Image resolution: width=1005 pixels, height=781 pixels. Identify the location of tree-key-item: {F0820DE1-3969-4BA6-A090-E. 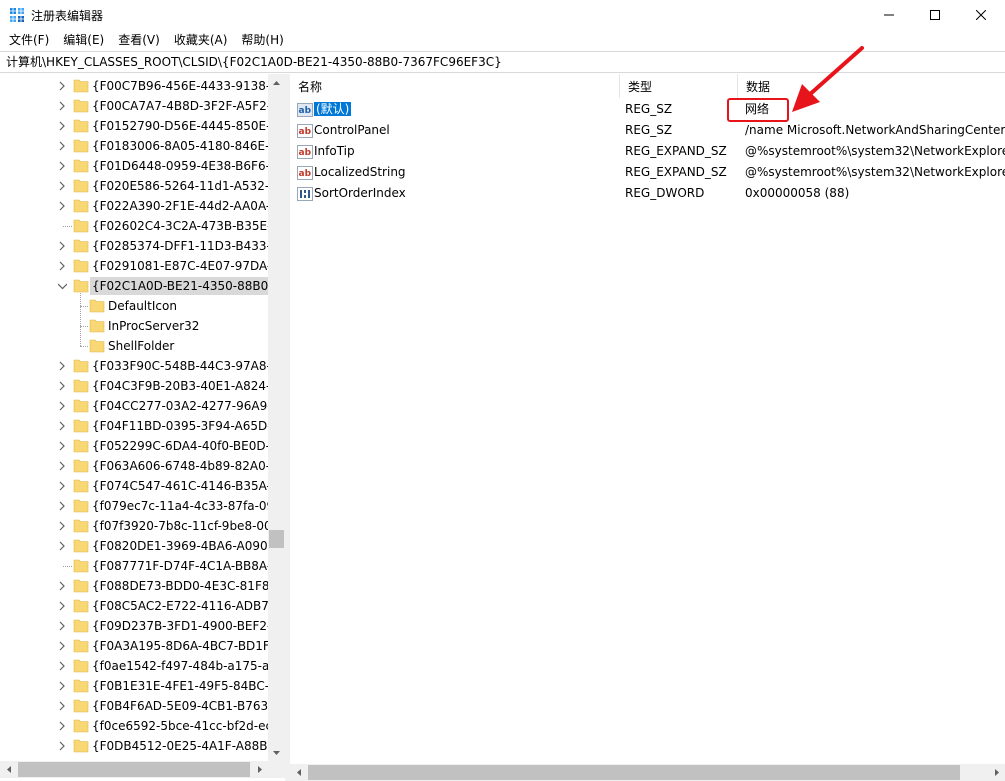
(134, 546).